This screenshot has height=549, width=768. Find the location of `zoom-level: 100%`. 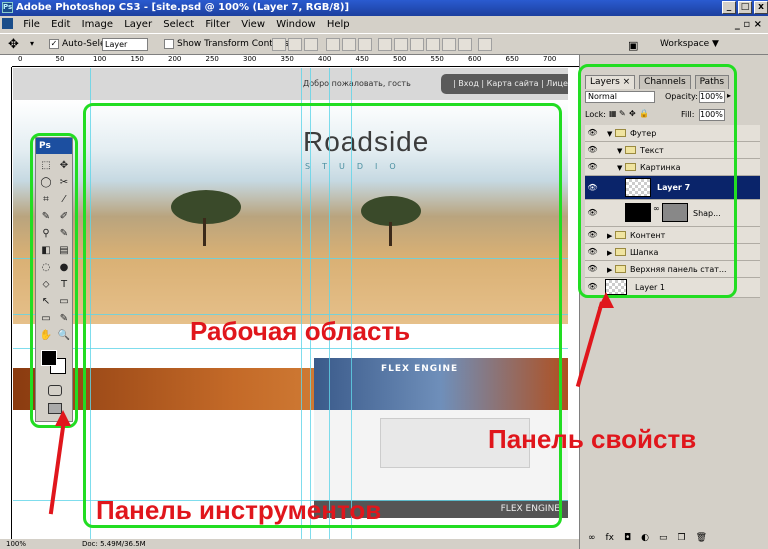

zoom-level: 100% is located at coordinates (16, 544).